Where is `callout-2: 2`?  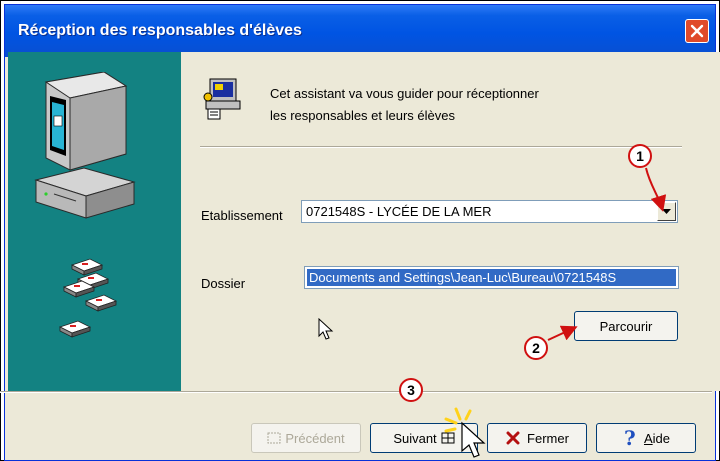
callout-2: 2 is located at coordinates (536, 348).